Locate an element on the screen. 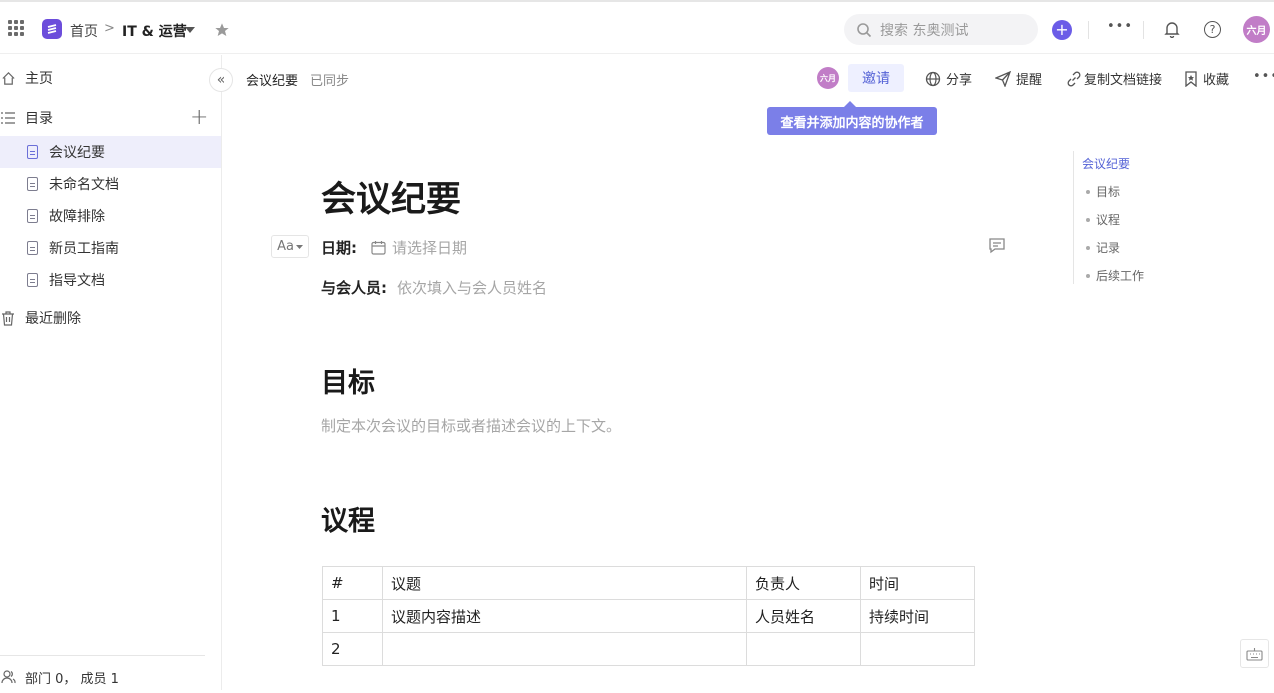  collaborator-avatar: 六月 is located at coordinates (828, 78).